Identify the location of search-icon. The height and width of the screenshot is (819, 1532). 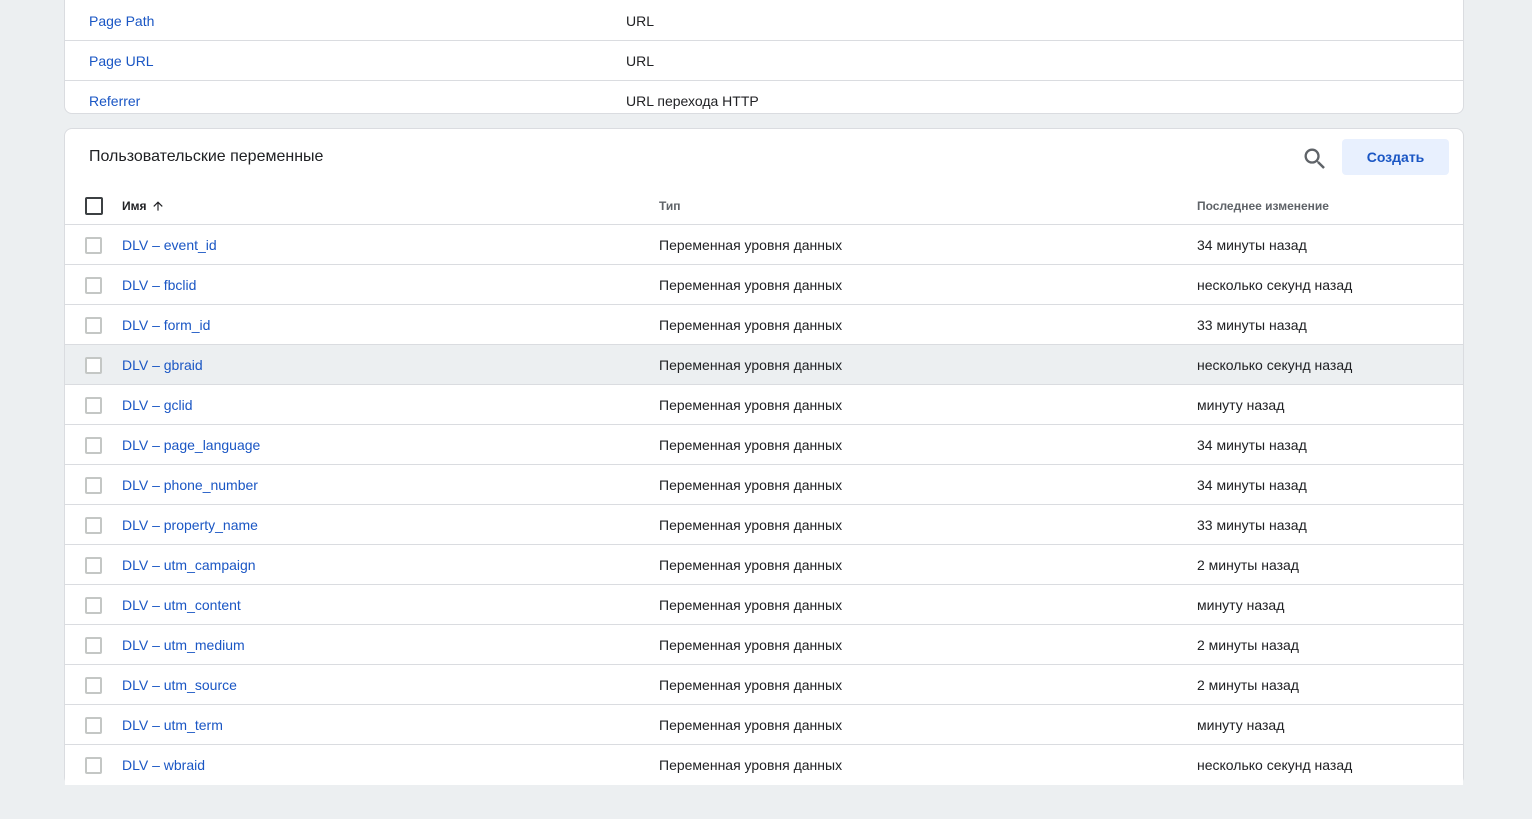
(1314, 158).